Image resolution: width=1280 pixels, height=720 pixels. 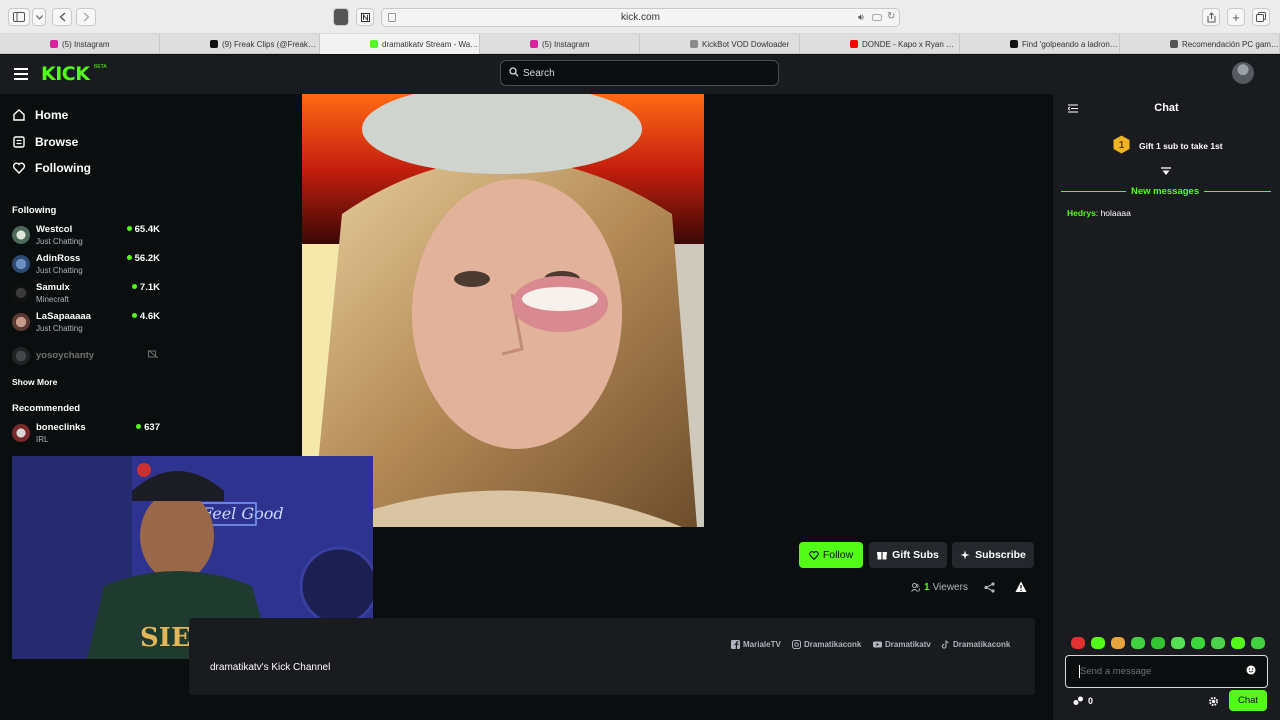 I want to click on back-icon, so click(x=62, y=17).